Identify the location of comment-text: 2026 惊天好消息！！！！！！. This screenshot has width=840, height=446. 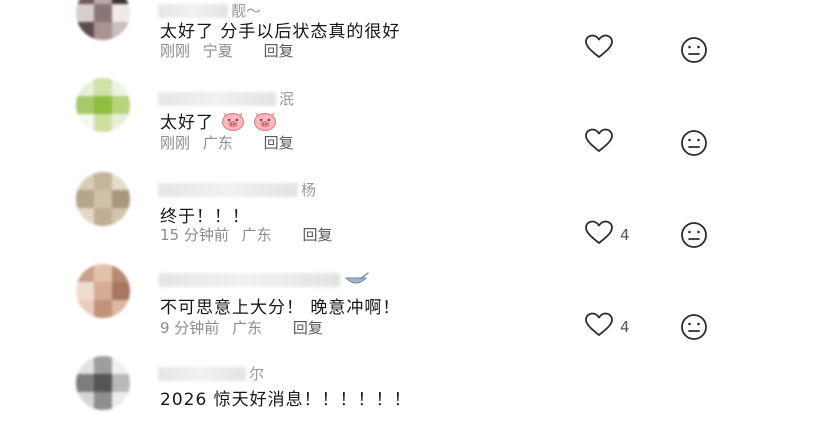
(286, 400).